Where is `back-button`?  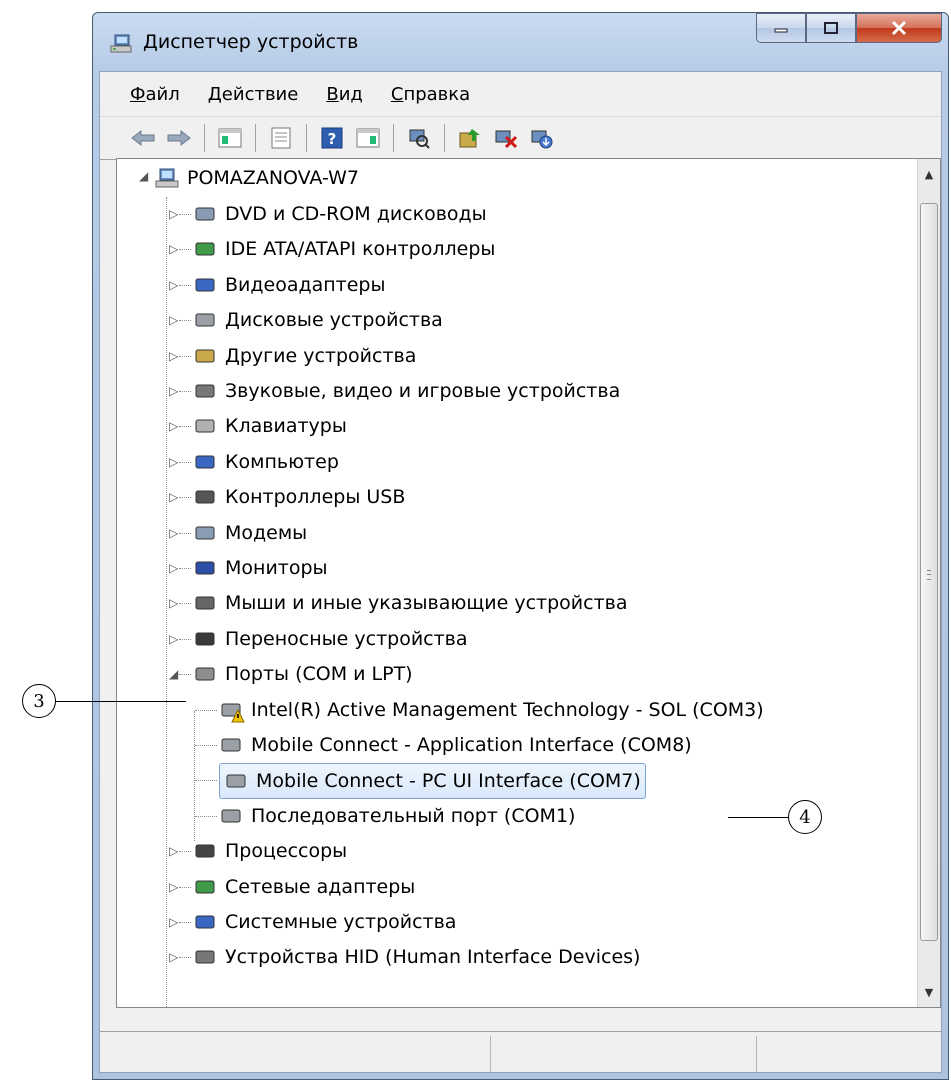
back-button is located at coordinates (143, 138).